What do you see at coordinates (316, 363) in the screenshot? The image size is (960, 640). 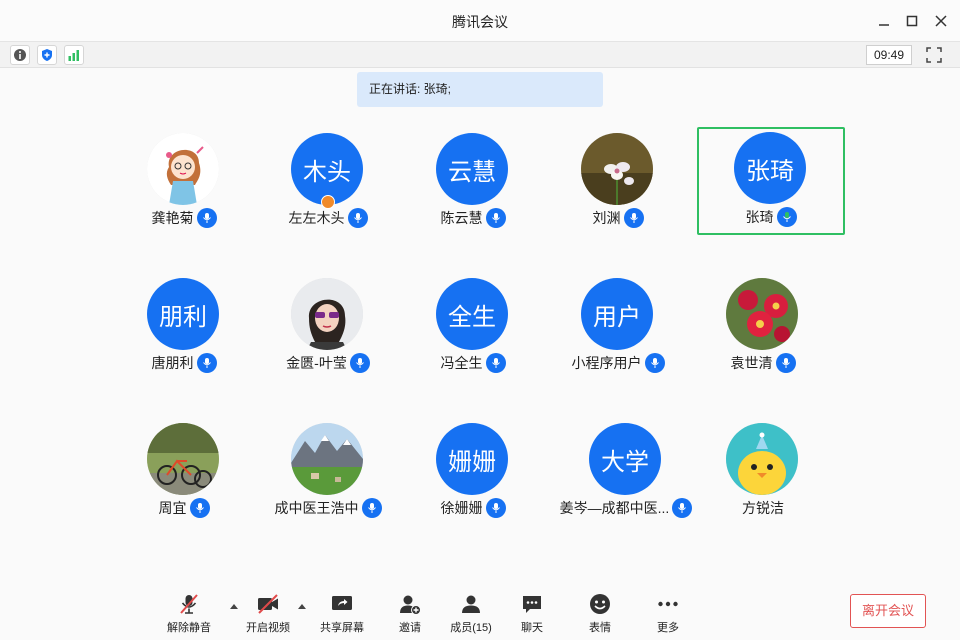 I see `participant-name: 金匮-叶莹` at bounding box center [316, 363].